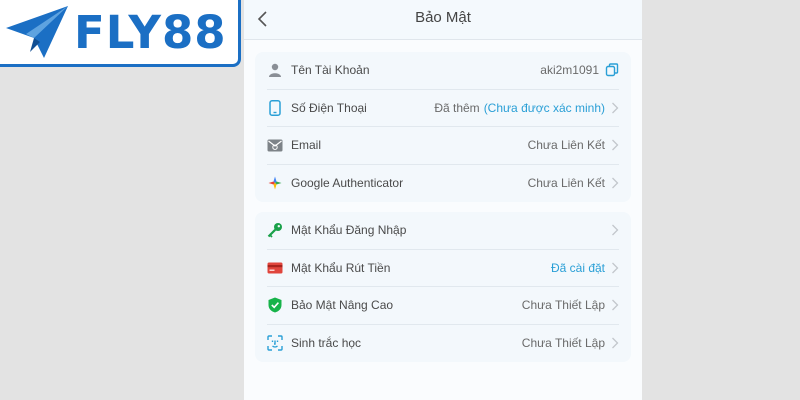  What do you see at coordinates (330, 70) in the screenshot?
I see `username-label: Tên Tài Khoản` at bounding box center [330, 70].